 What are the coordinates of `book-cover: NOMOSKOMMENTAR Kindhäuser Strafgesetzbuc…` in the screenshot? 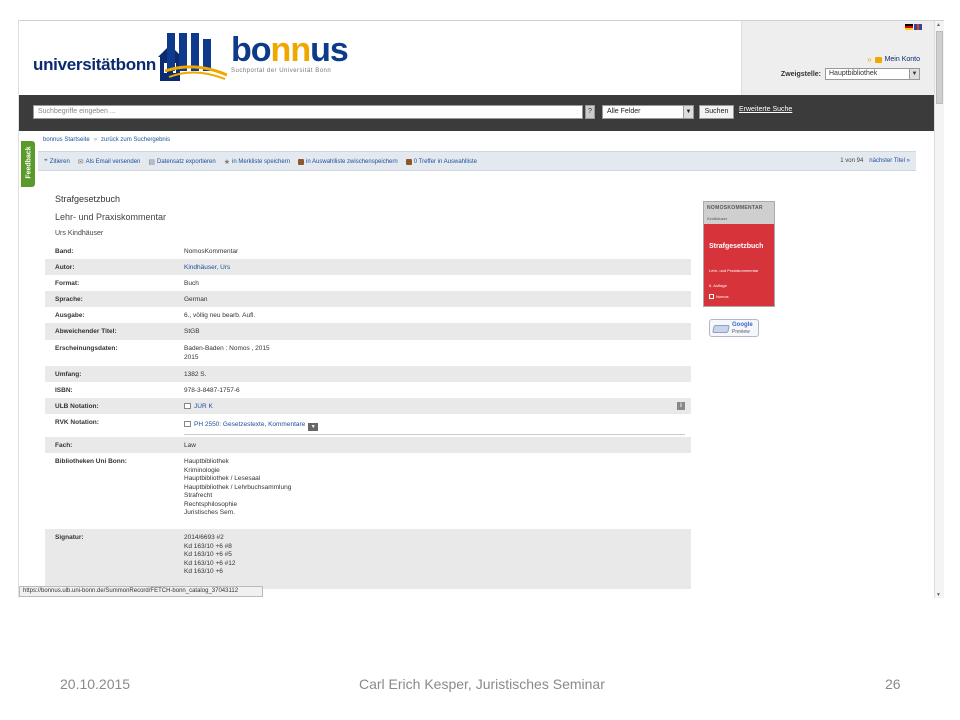 It's located at (739, 254).